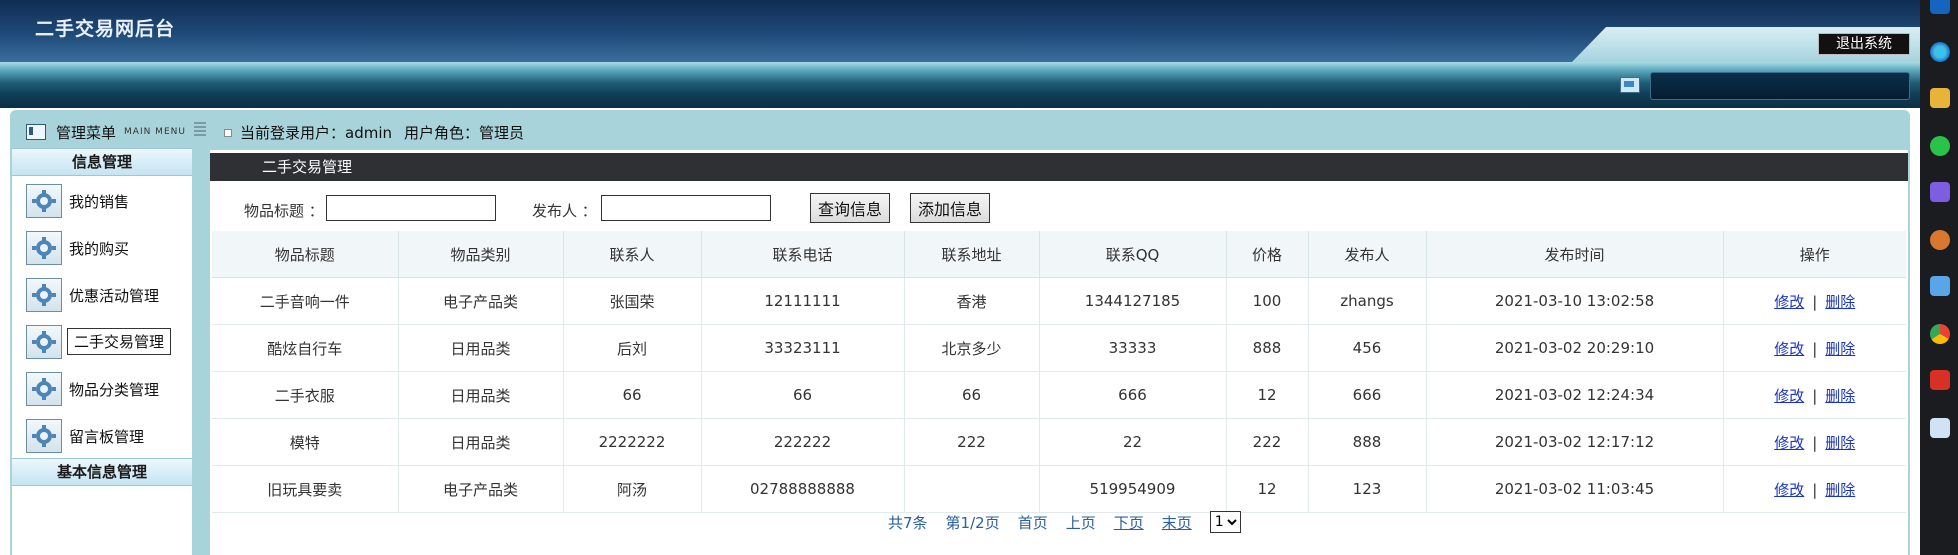 The image size is (1958, 555). What do you see at coordinates (305, 301) in the screenshot?
I see `table-cell: 二手音响一件` at bounding box center [305, 301].